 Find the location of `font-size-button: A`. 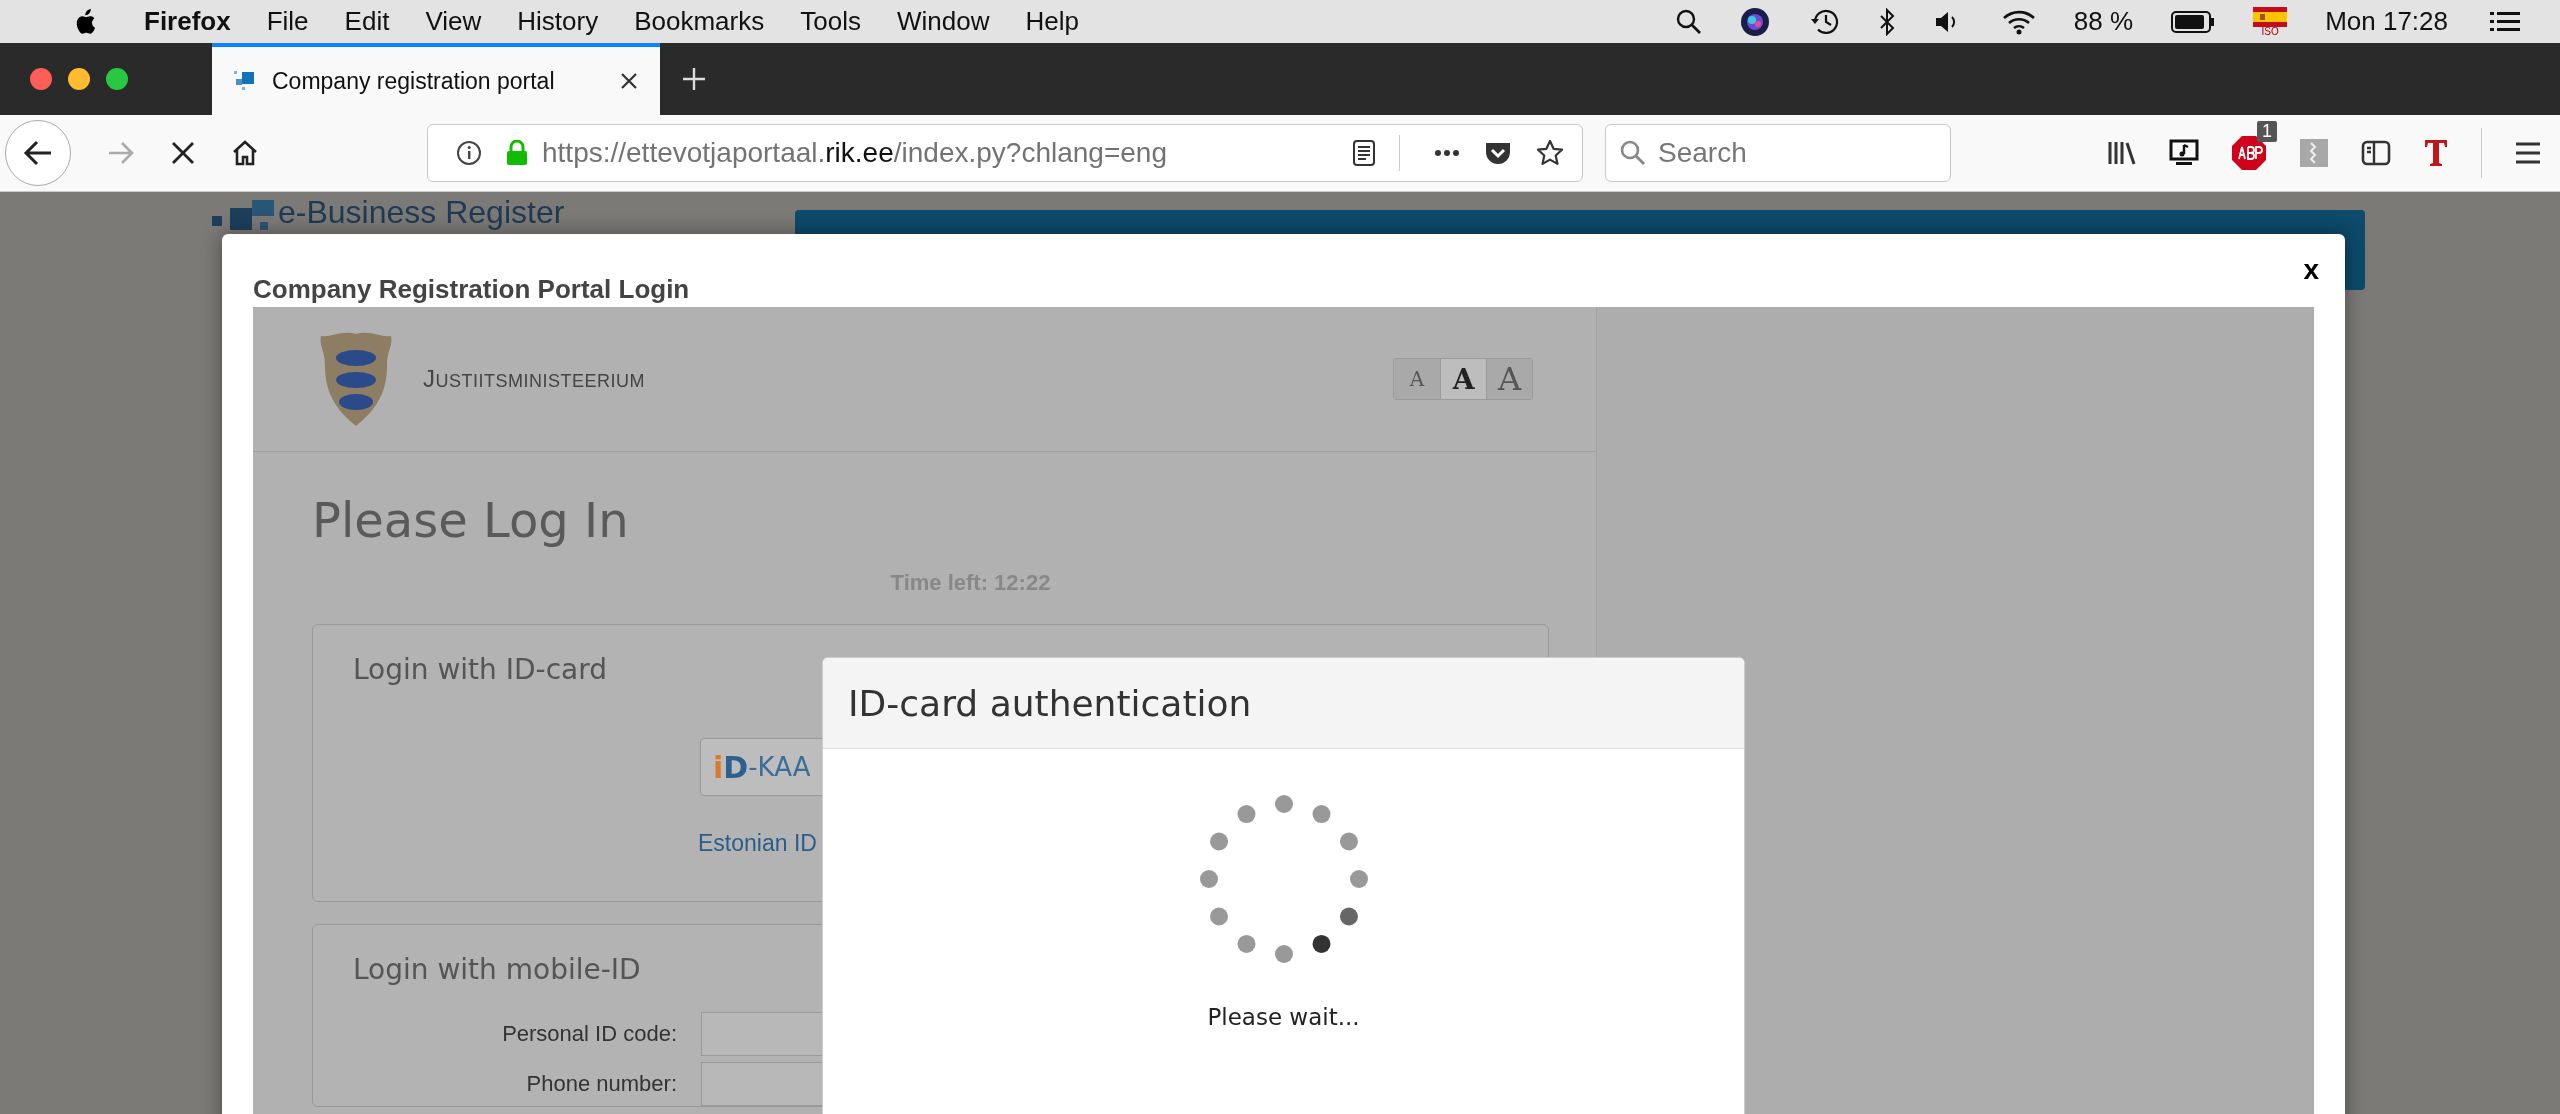

font-size-button: A is located at coordinates (1463, 379).